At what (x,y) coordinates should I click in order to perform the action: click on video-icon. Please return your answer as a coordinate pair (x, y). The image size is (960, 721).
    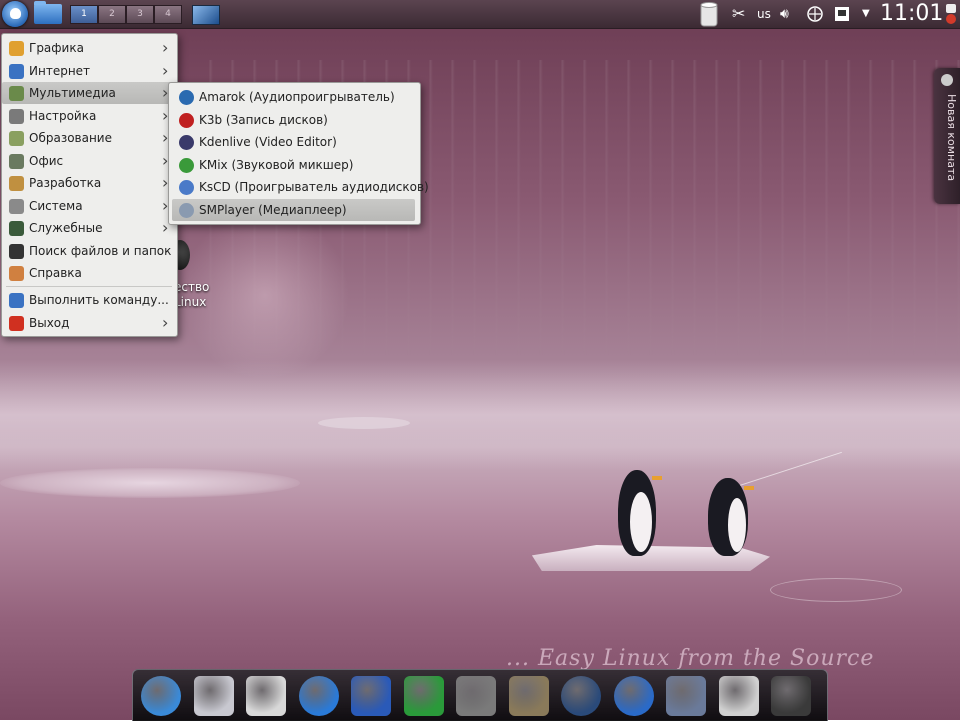
    Looking at the image, I should click on (686, 696).